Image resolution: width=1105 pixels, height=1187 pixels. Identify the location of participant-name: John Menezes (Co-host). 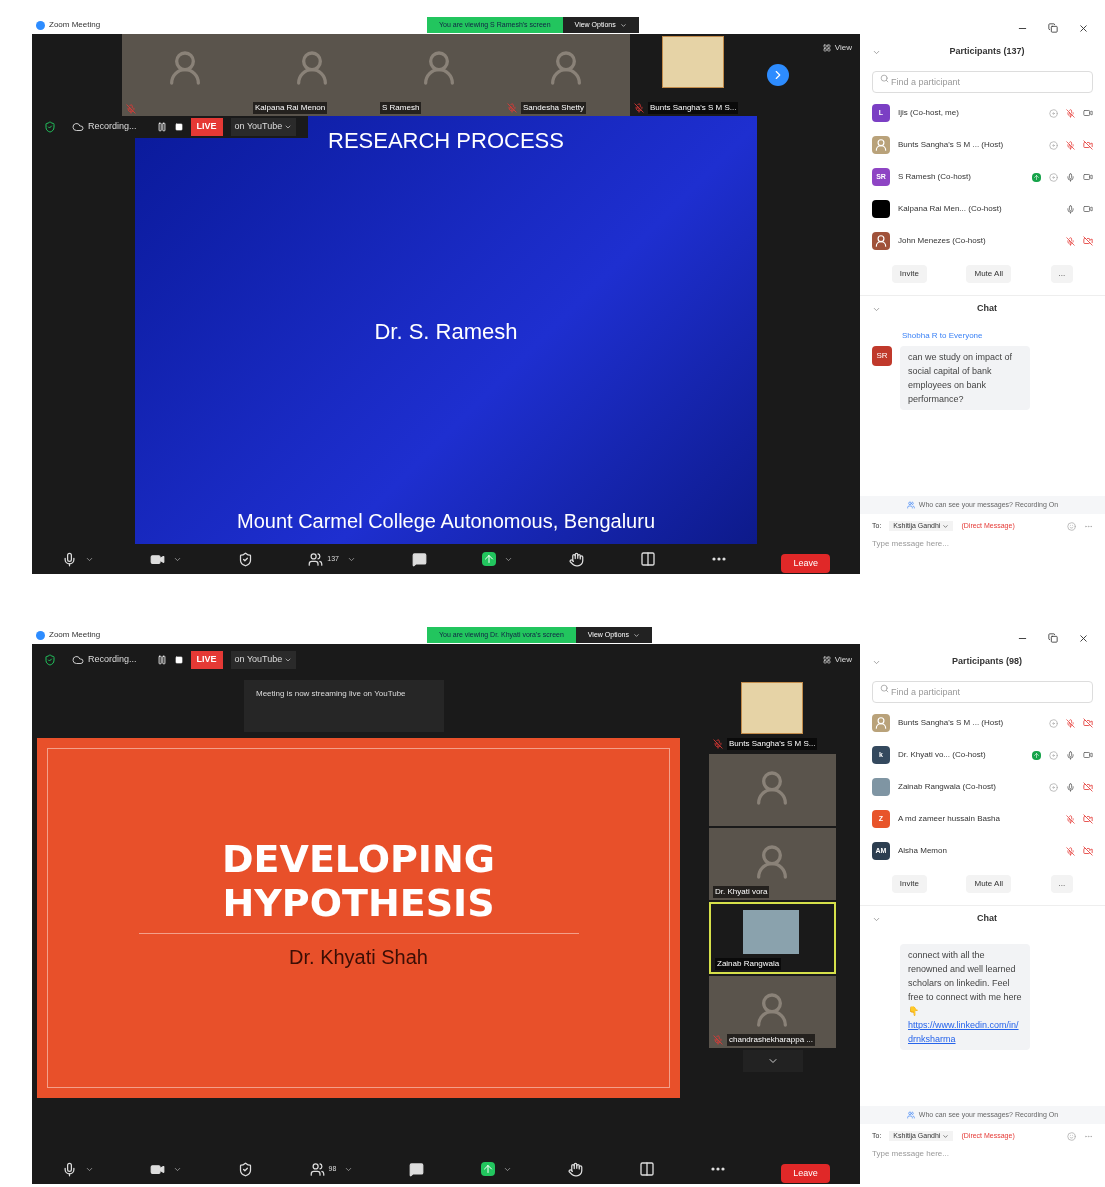
(942, 241).